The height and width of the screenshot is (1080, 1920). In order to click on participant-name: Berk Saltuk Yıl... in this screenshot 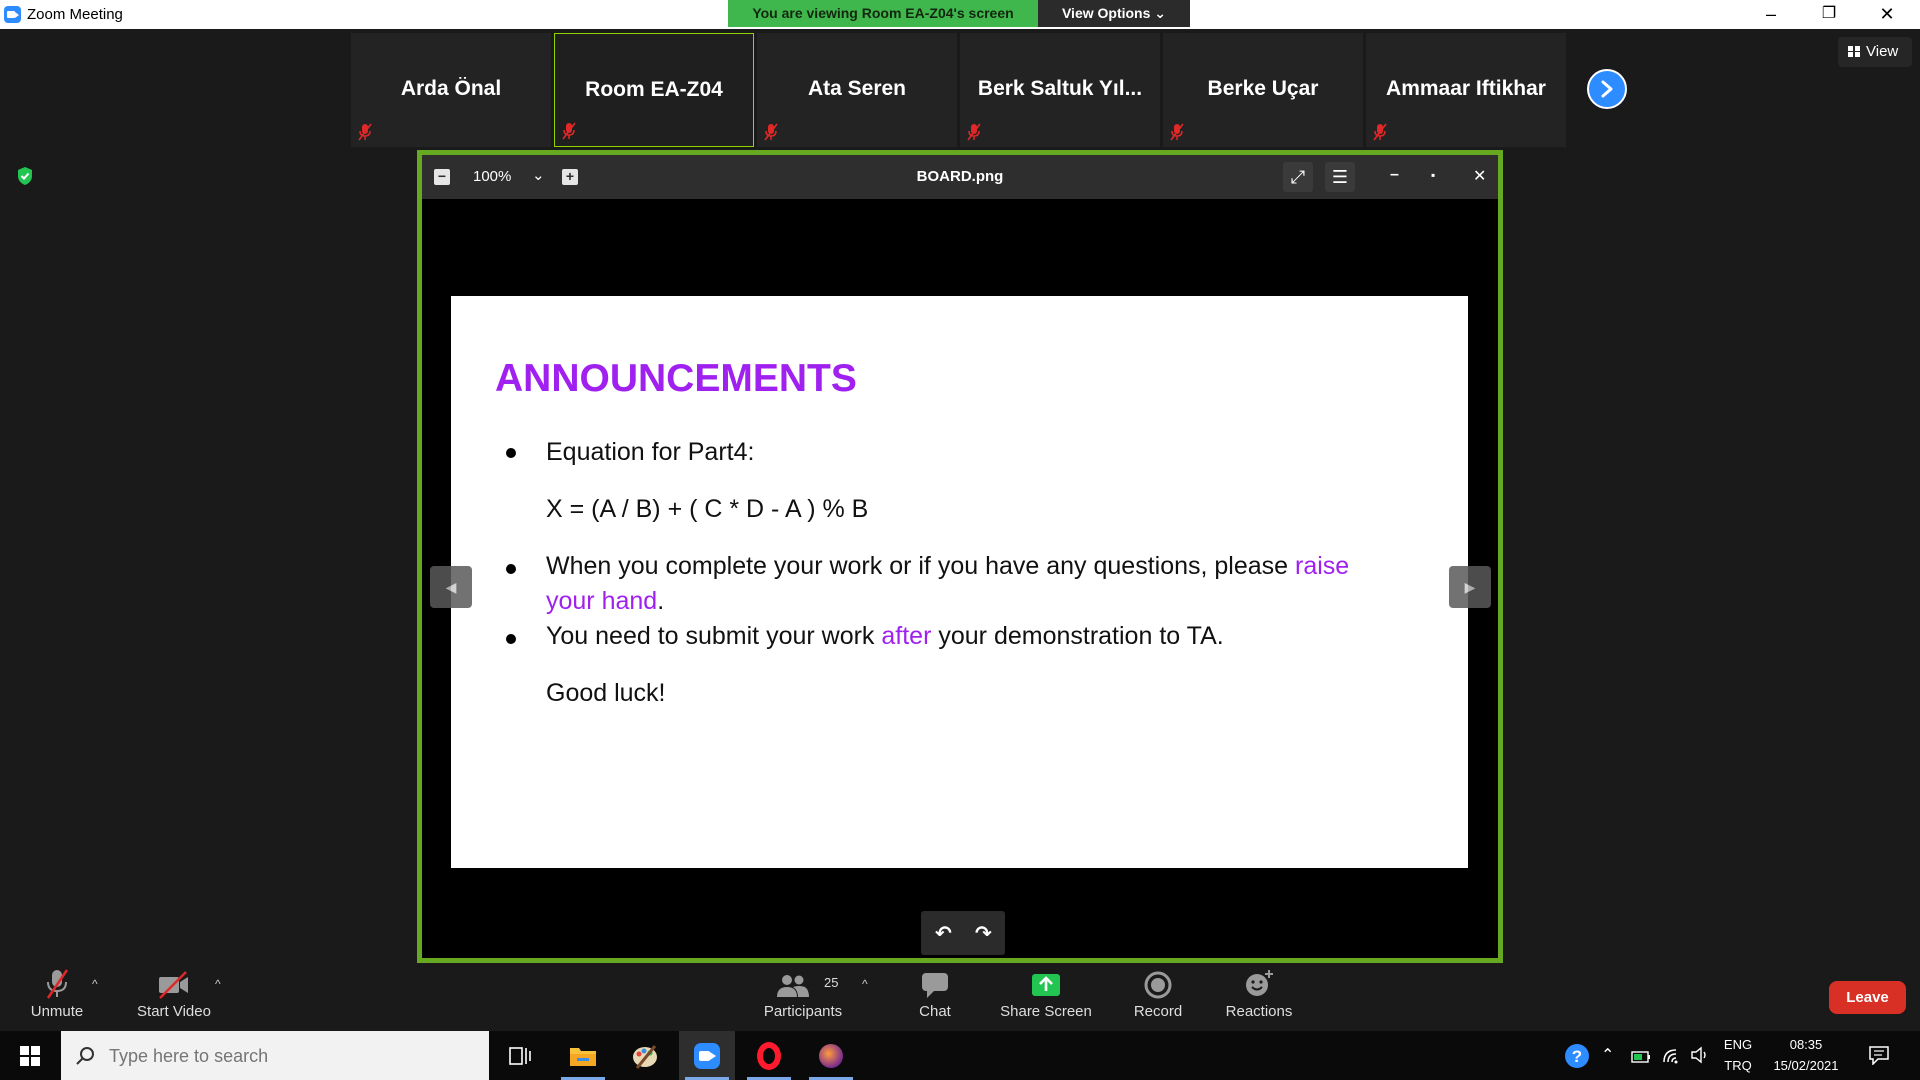, I will do `click(1060, 88)`.